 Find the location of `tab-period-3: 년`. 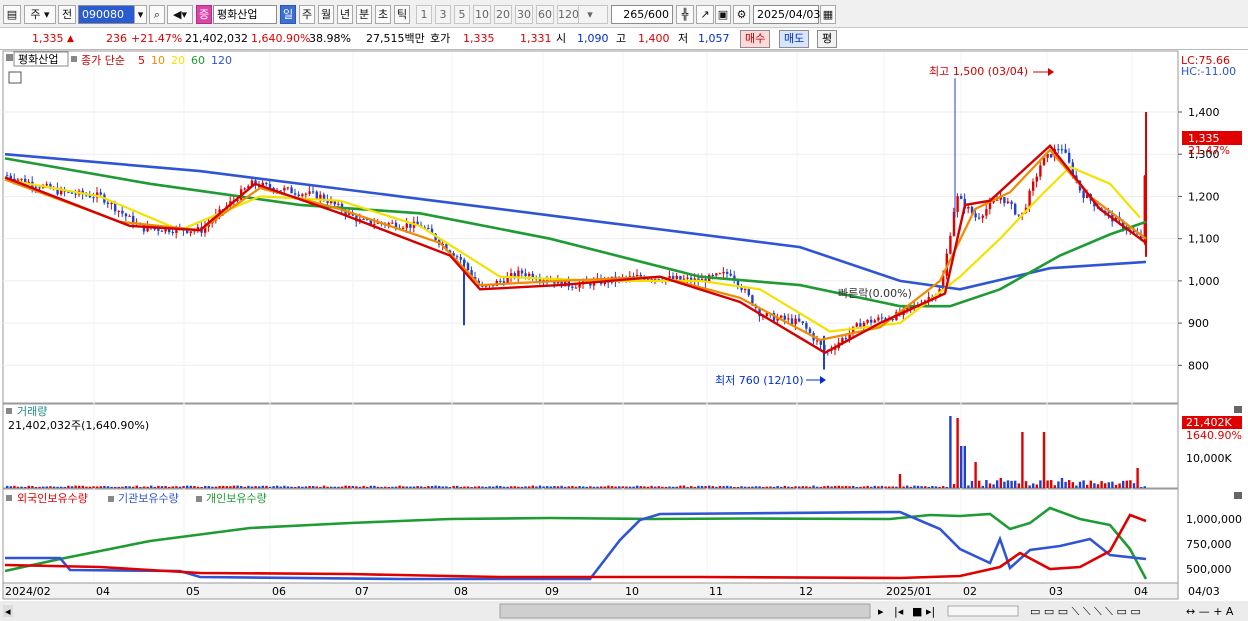

tab-period-3: 년 is located at coordinates (345, 14).